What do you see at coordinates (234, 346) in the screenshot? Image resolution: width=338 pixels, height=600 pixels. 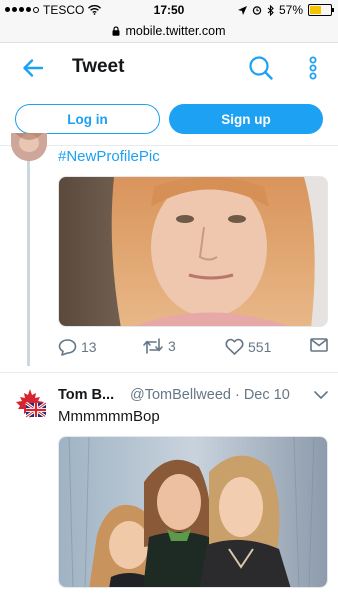 I see `heart-icon` at bounding box center [234, 346].